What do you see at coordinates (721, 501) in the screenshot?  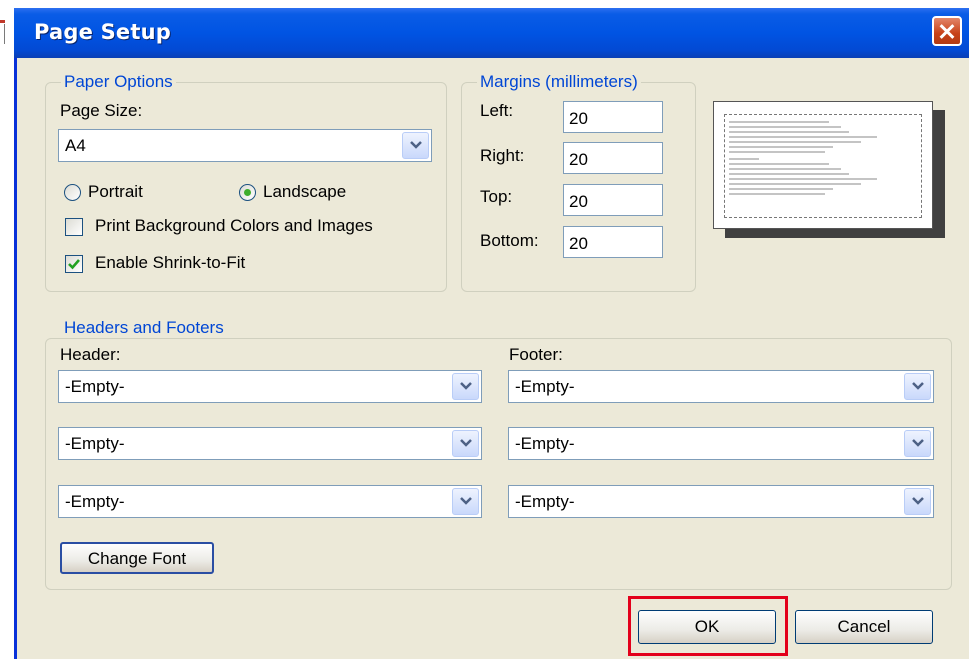 I see `footer-select-3: -Empty-` at bounding box center [721, 501].